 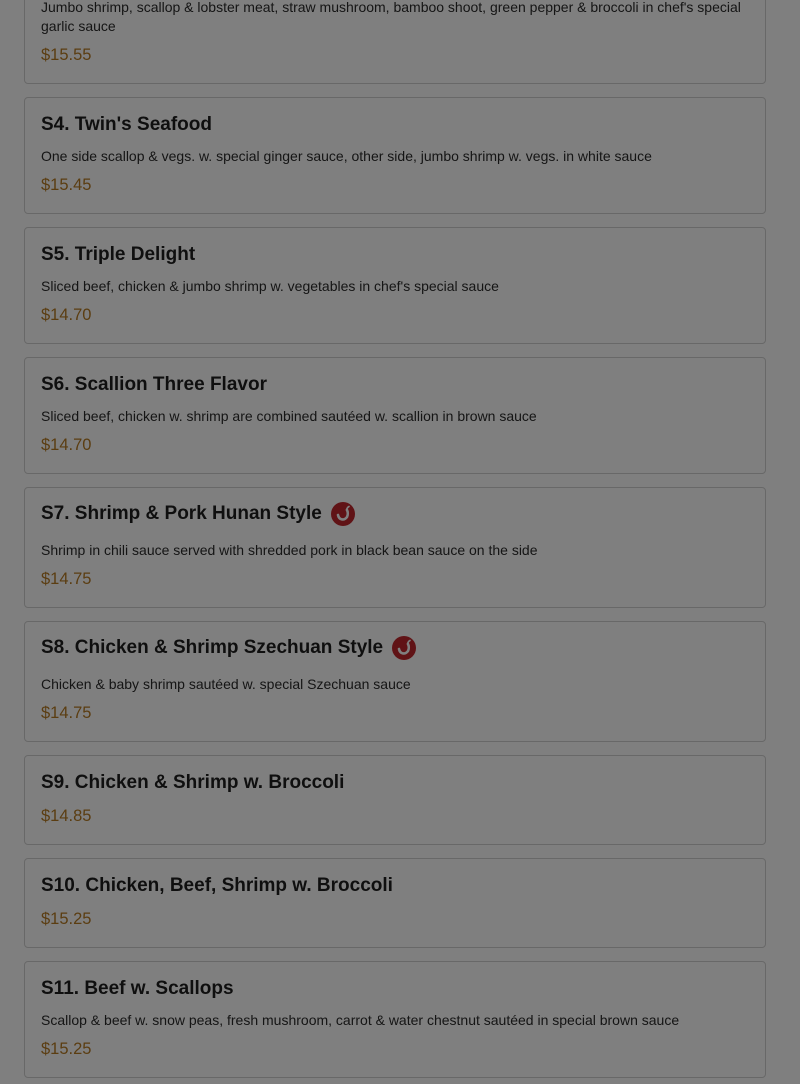 I want to click on item-title: S9. Chicken & Shrimp w. Broccoli, so click(x=192, y=783).